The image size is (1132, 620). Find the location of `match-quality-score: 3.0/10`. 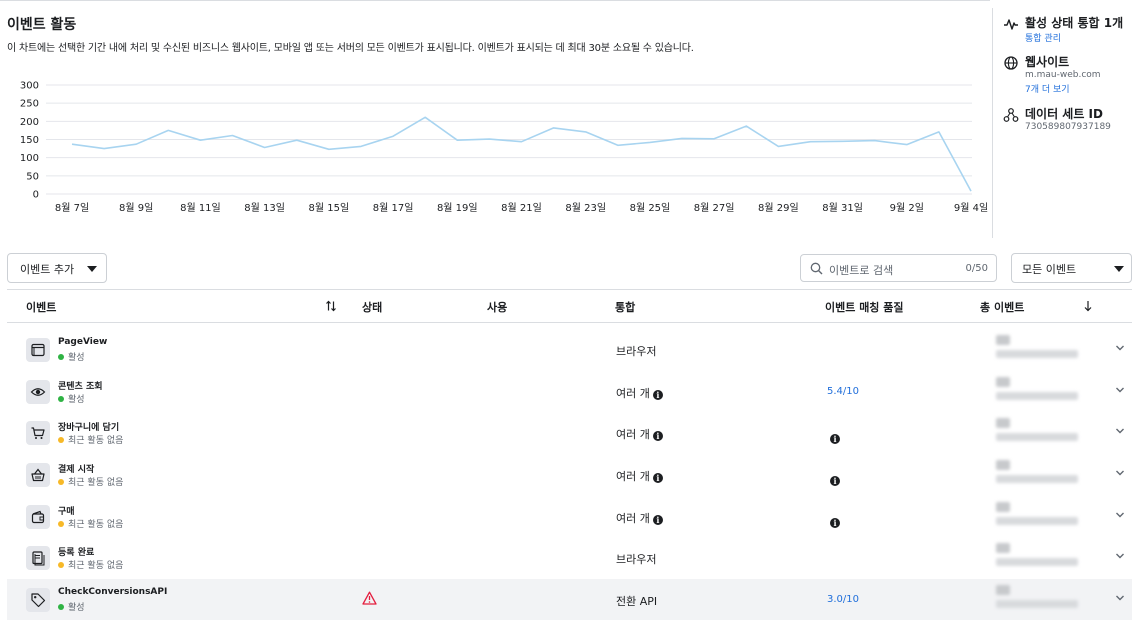

match-quality-score: 3.0/10 is located at coordinates (843, 599).